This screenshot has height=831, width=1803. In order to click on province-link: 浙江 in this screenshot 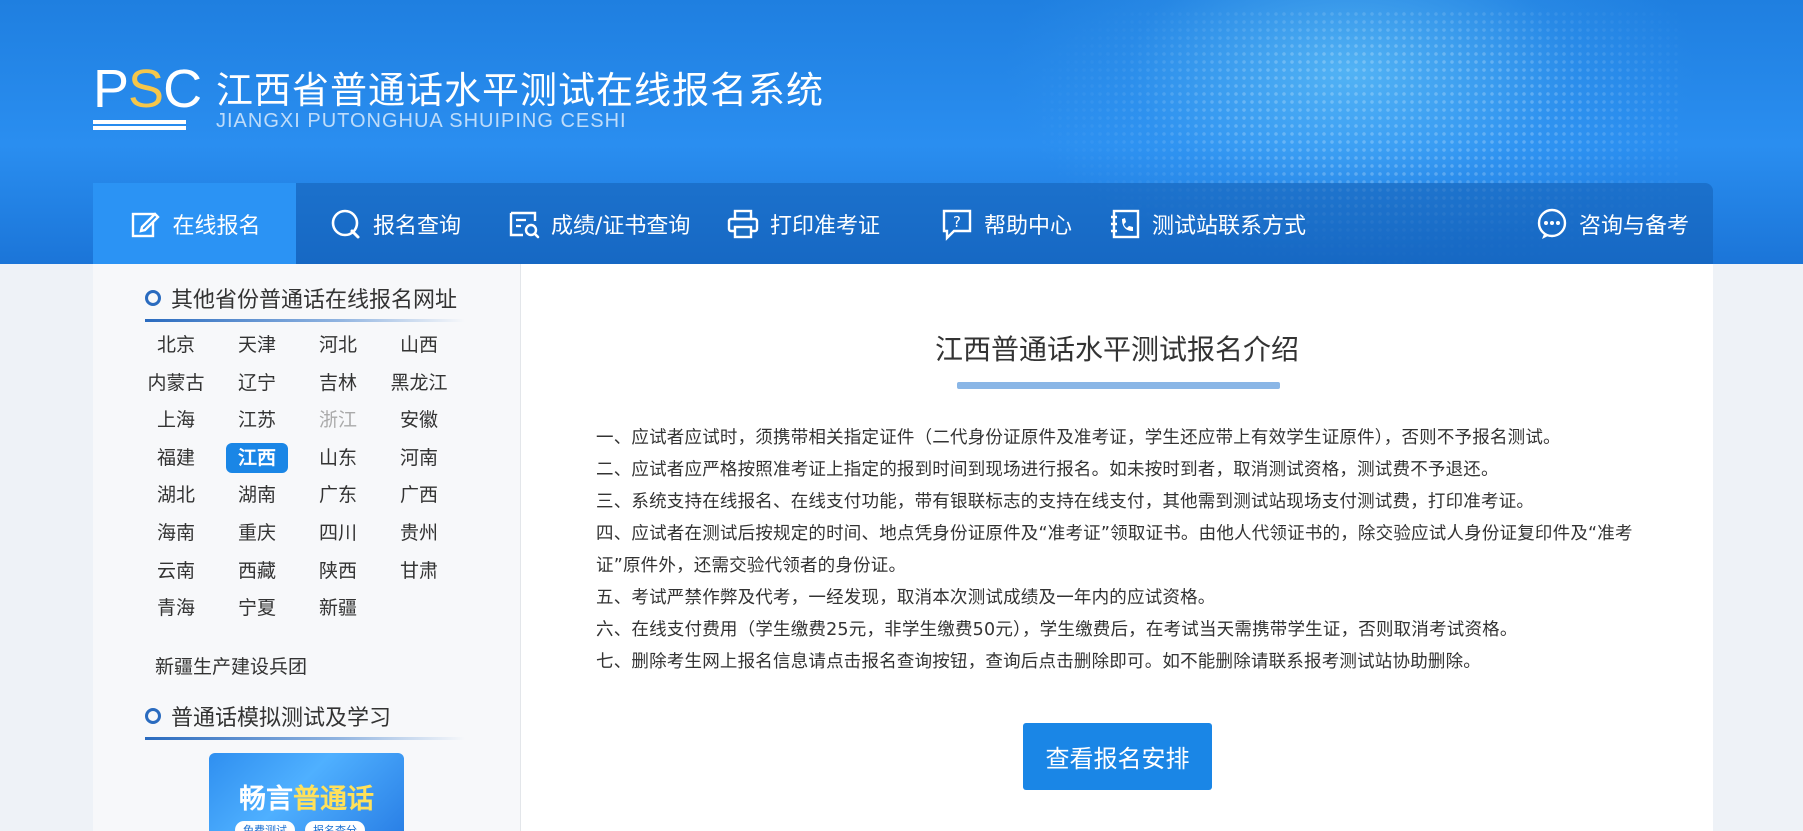, I will do `click(338, 420)`.